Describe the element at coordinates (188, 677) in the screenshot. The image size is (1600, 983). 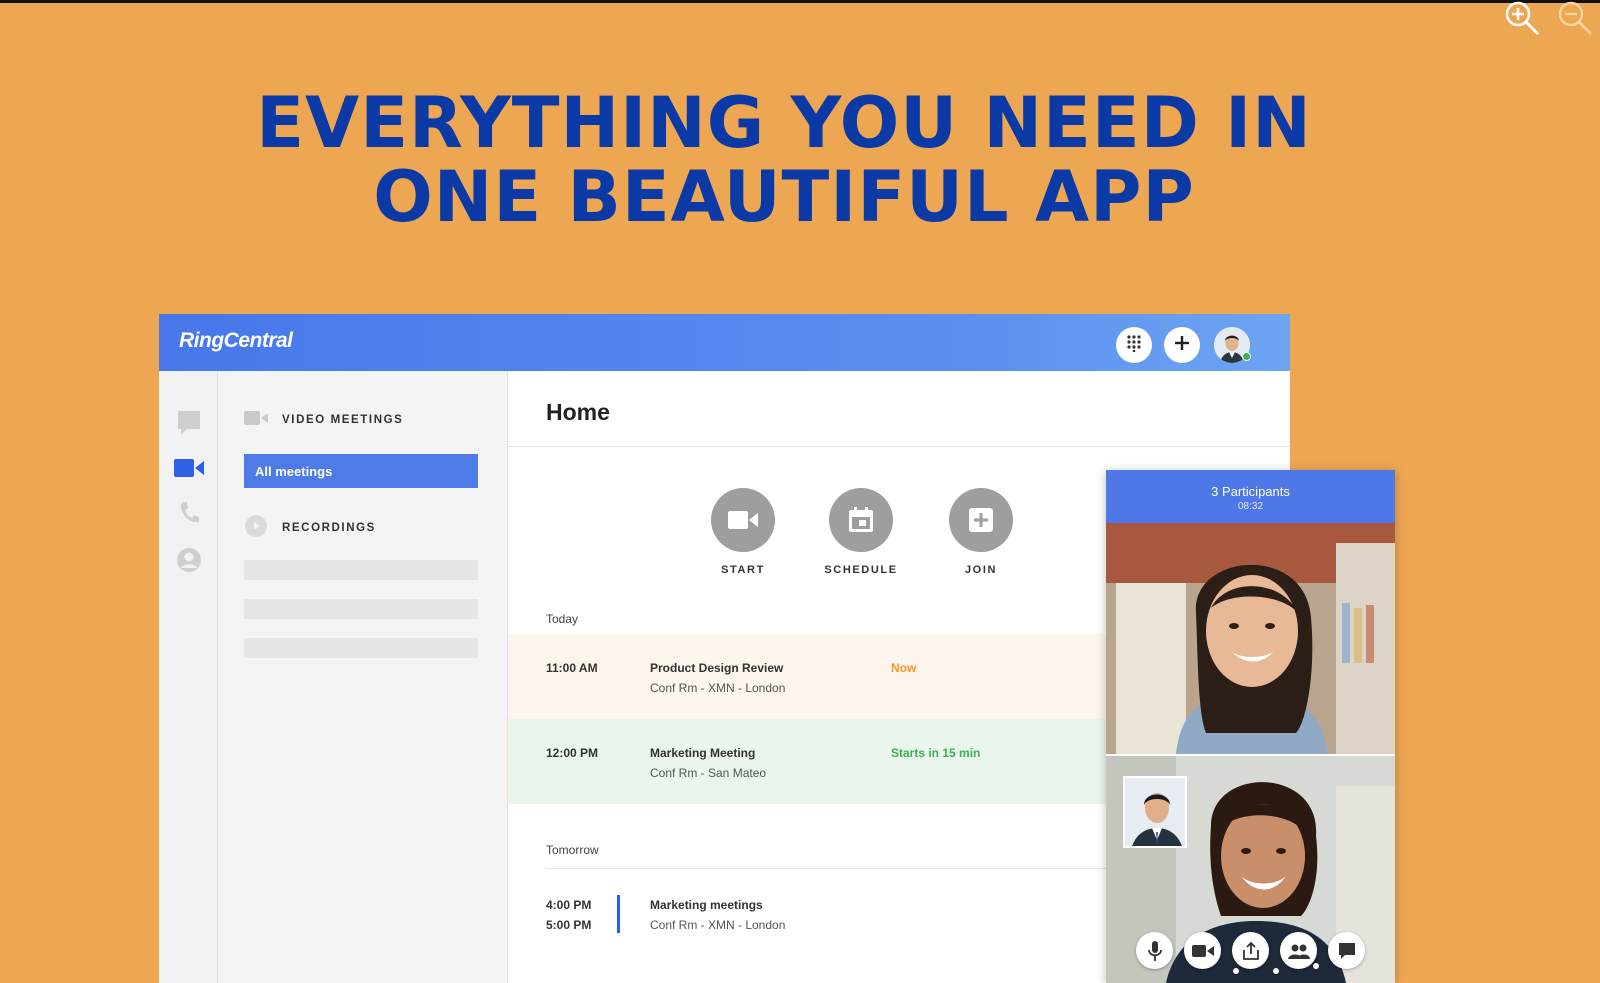
I see `icon-rail` at that location.